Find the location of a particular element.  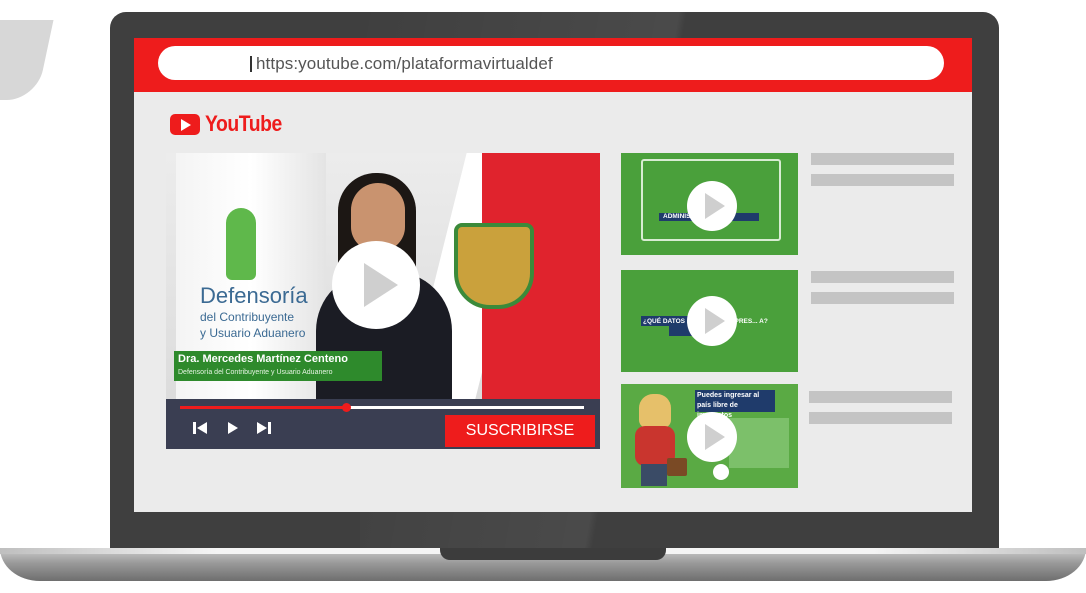

progress-handle is located at coordinates (346, 407).